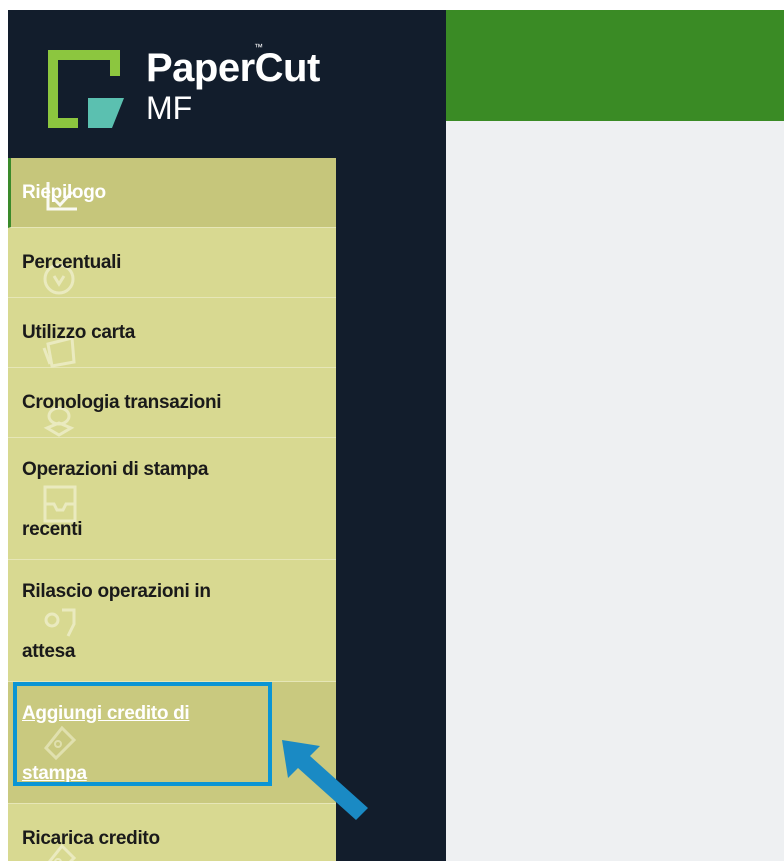 Image resolution: width=784 pixels, height=861 pixels. What do you see at coordinates (72, 262) in the screenshot?
I see `sidebar-item-label: Percentuali` at bounding box center [72, 262].